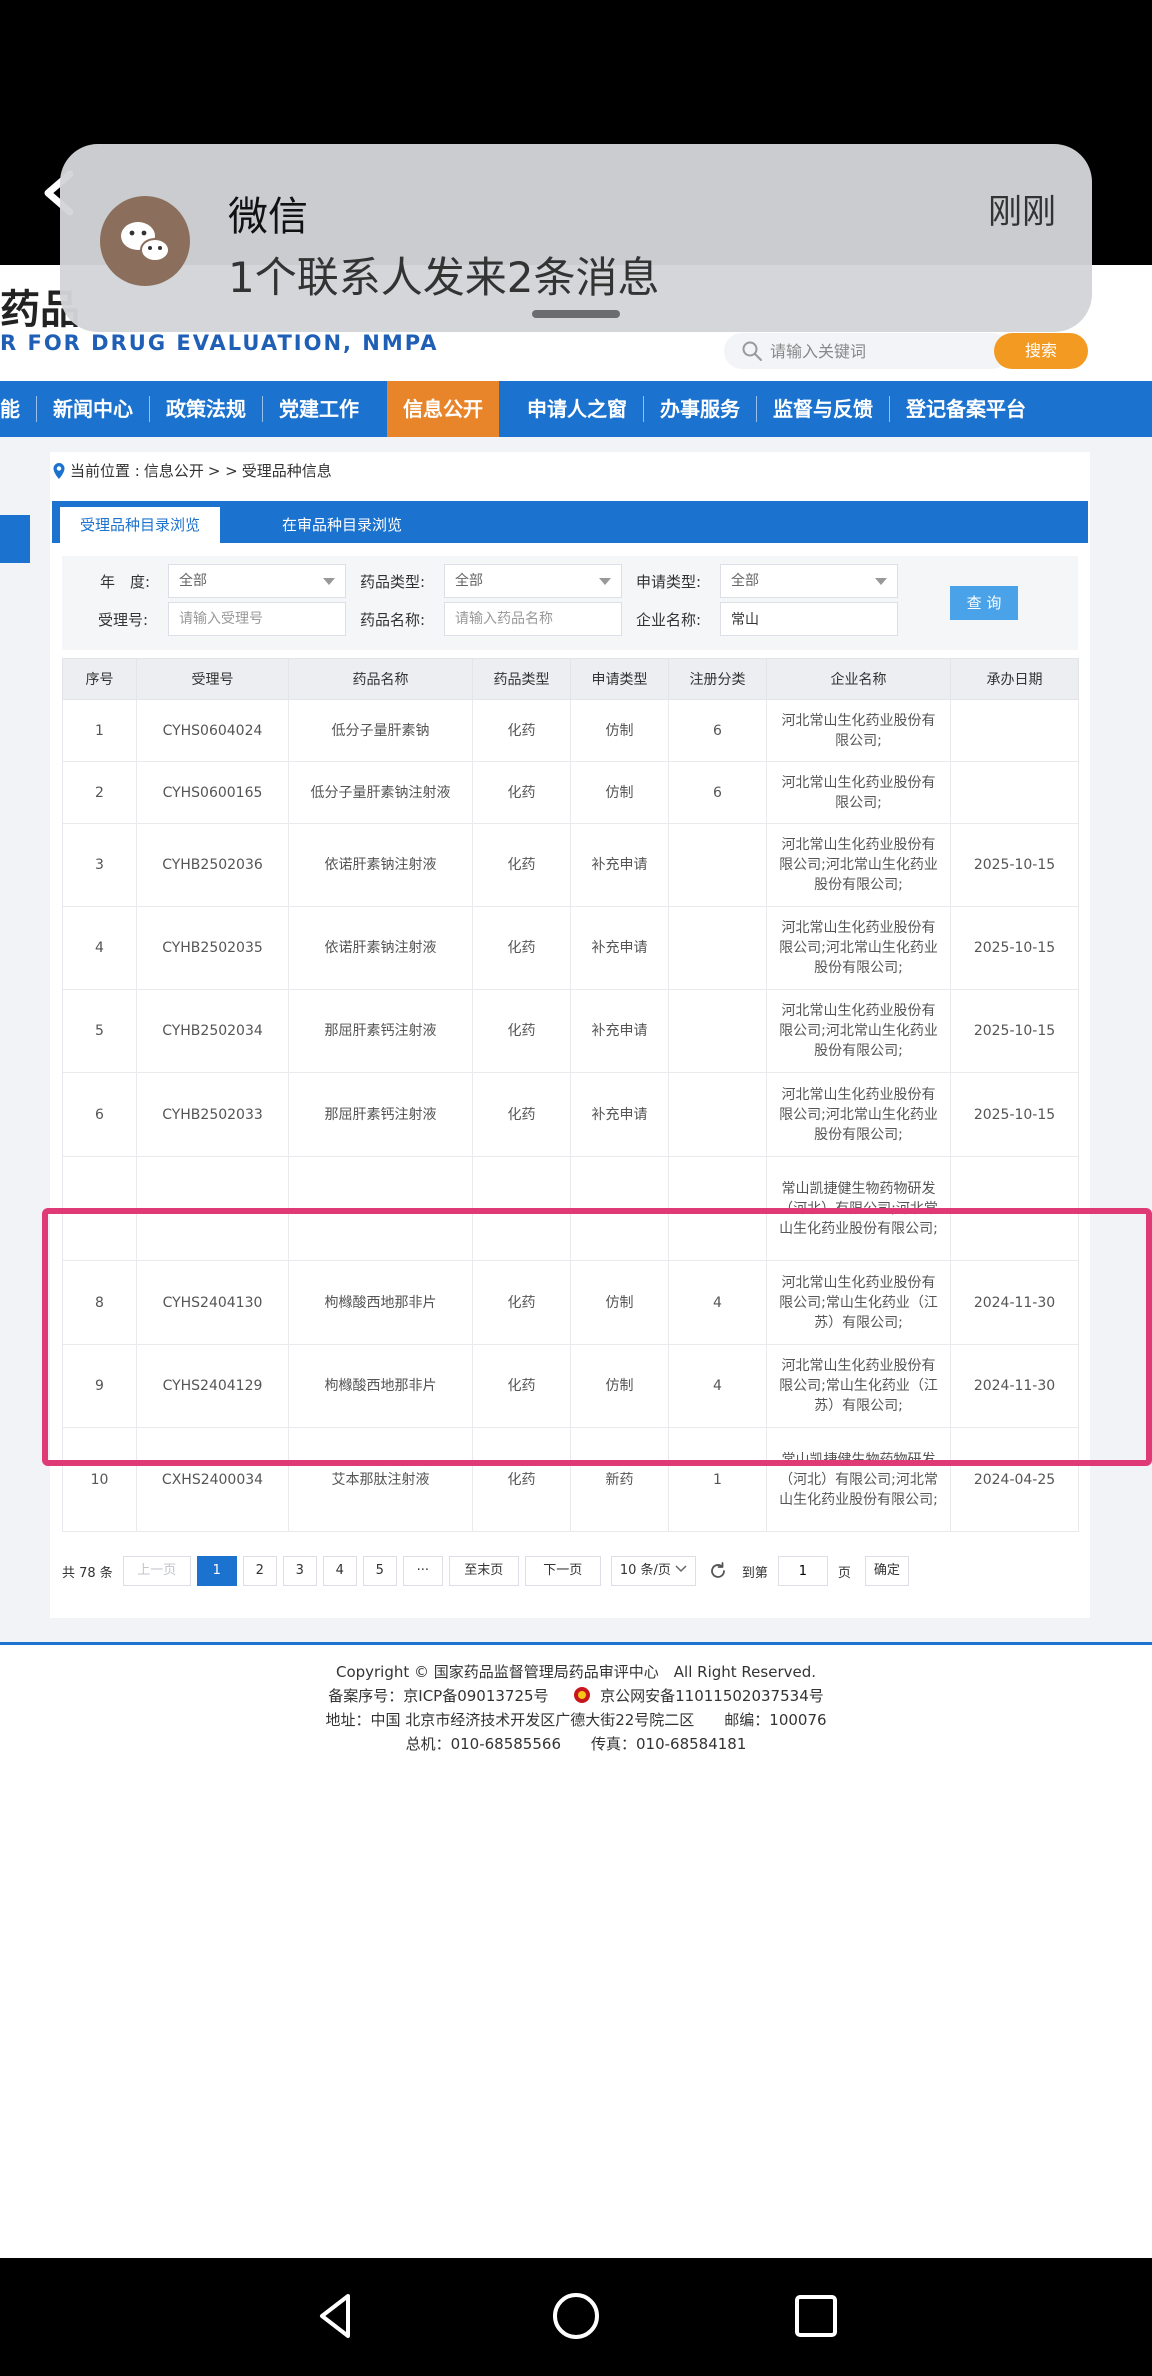 The width and height of the screenshot is (1152, 2376). What do you see at coordinates (379, 1571) in the screenshot?
I see `page-button-5: 5` at bounding box center [379, 1571].